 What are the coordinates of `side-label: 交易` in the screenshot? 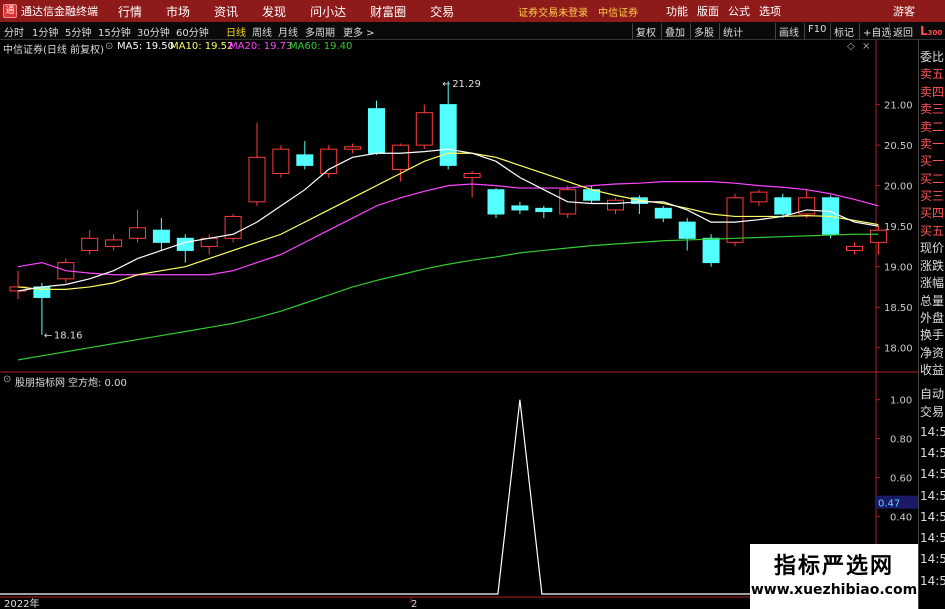 It's located at (932, 412).